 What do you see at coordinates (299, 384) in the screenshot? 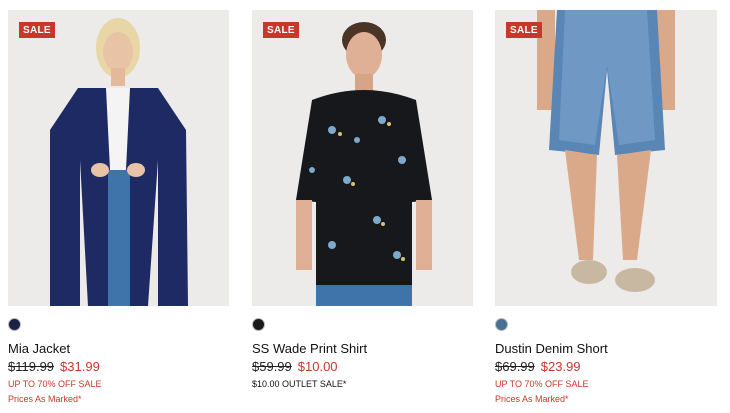
I see `promo-text: $10.00 OUTLET SALE*` at bounding box center [299, 384].